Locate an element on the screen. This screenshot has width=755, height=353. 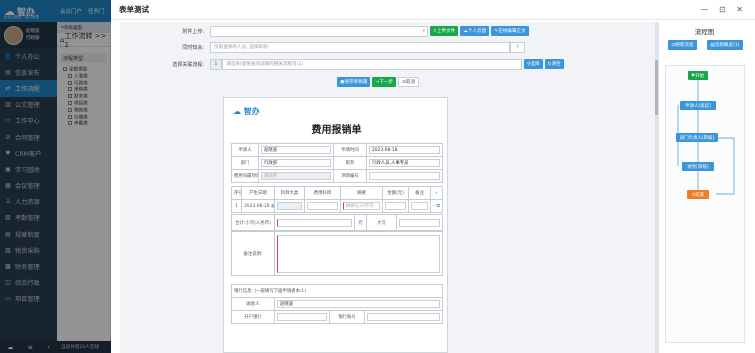
table-row: 1 2023-08-18 ▦ 摘要在20字内 −⧉ is located at coordinates (337, 206).